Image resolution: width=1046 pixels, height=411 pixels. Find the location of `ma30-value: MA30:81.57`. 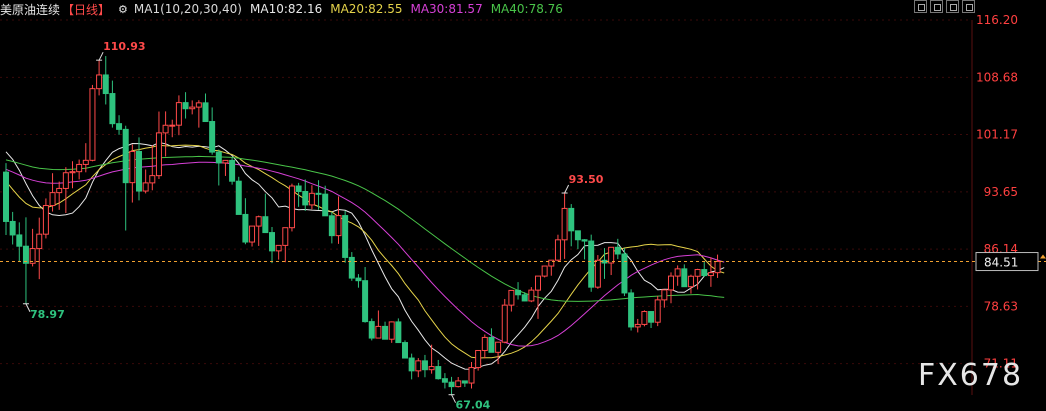

ma30-value: MA30:81.57 is located at coordinates (446, 9).